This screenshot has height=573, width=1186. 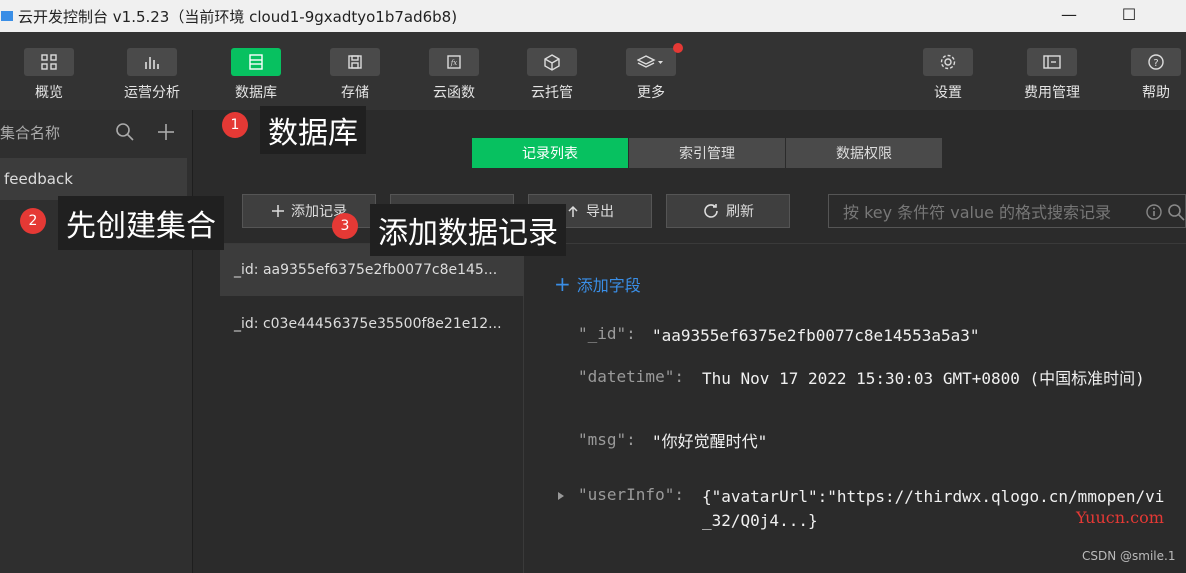 I want to click on notification-dot, so click(x=678, y=48).